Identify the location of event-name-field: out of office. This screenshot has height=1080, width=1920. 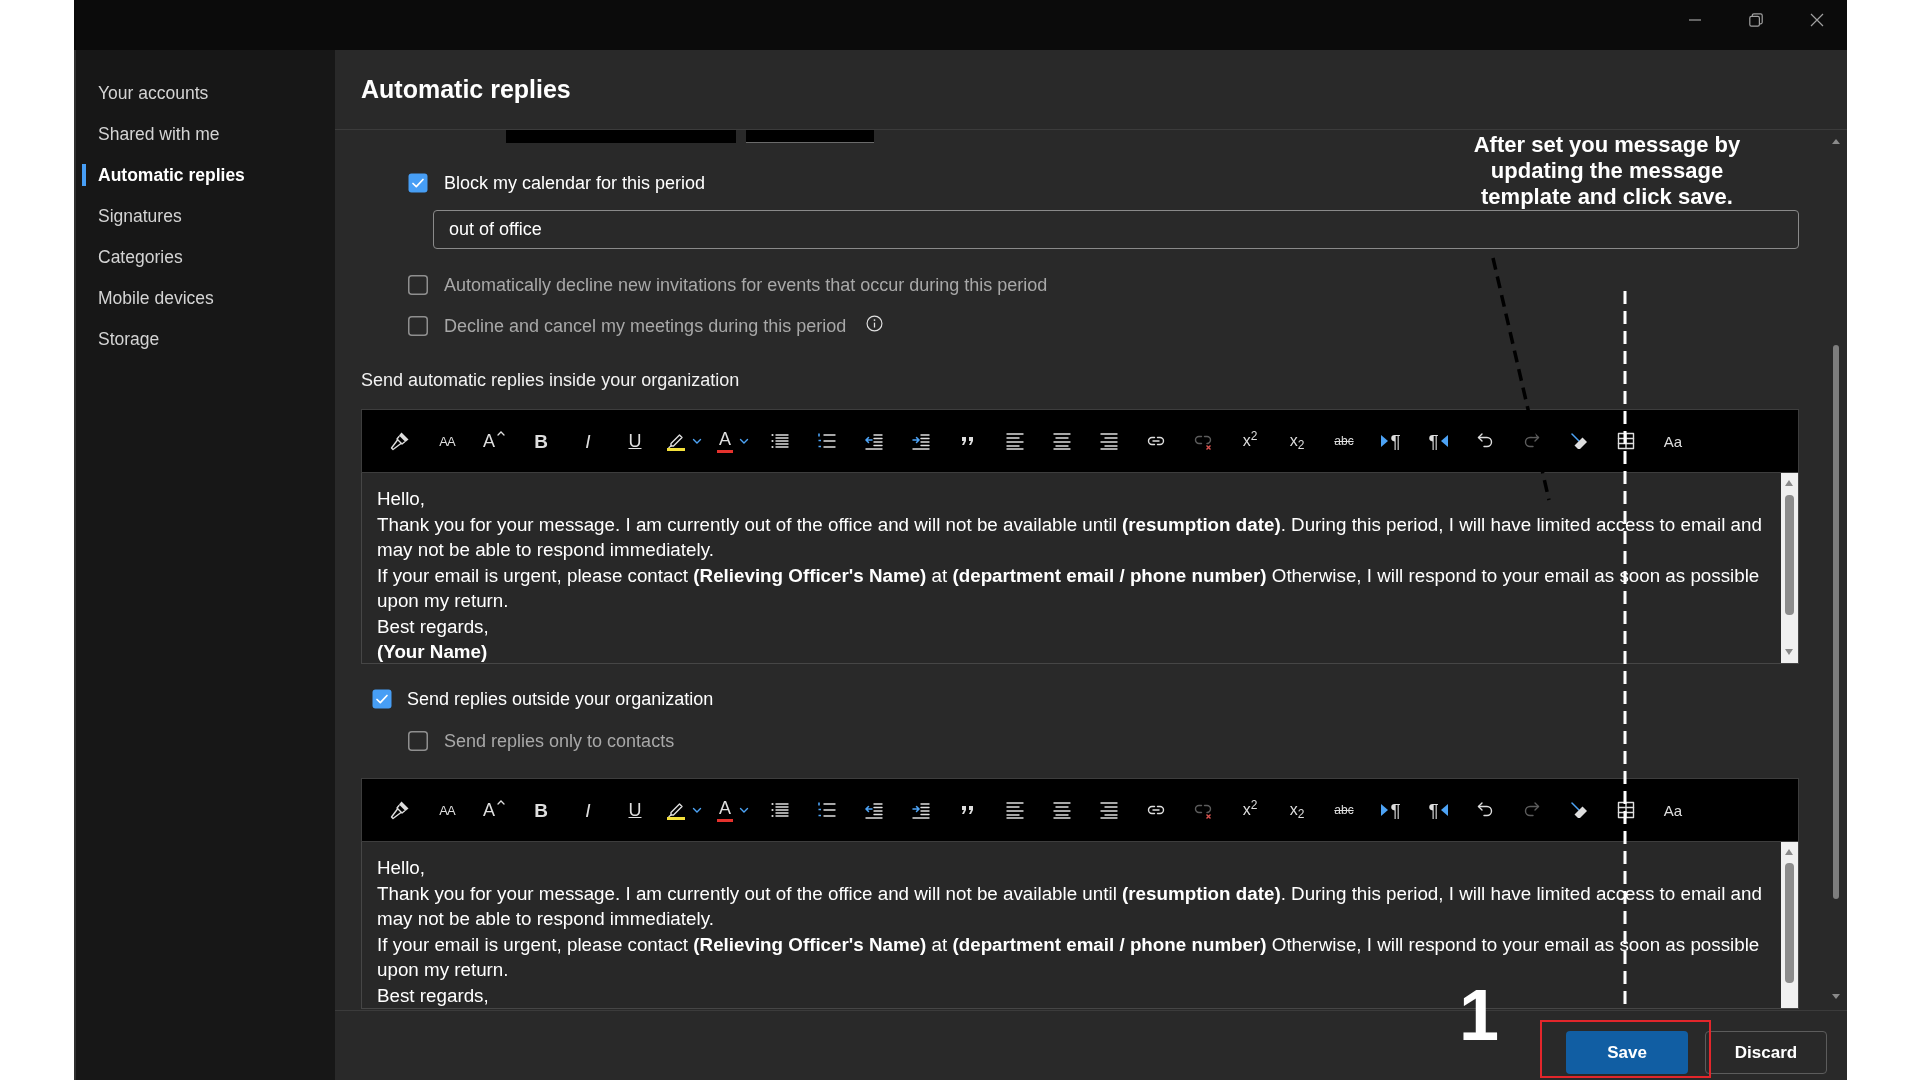
(1116, 229).